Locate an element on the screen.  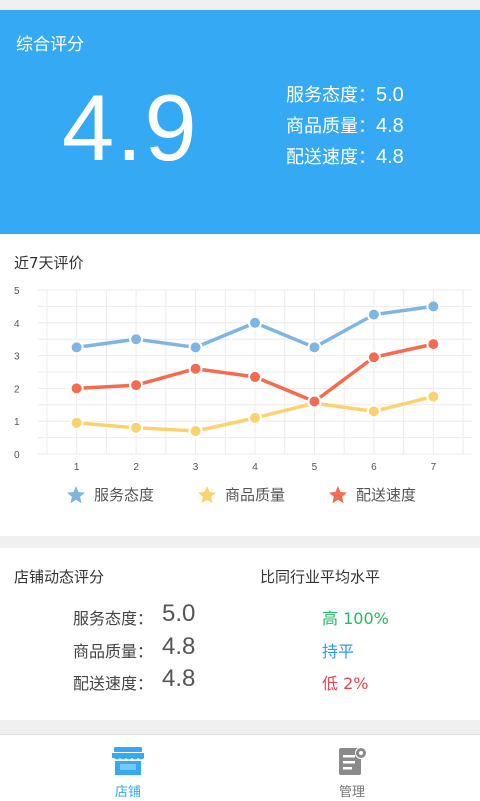
chart-legend: 服务态度 商品质量 配送速度 is located at coordinates (240, 499).